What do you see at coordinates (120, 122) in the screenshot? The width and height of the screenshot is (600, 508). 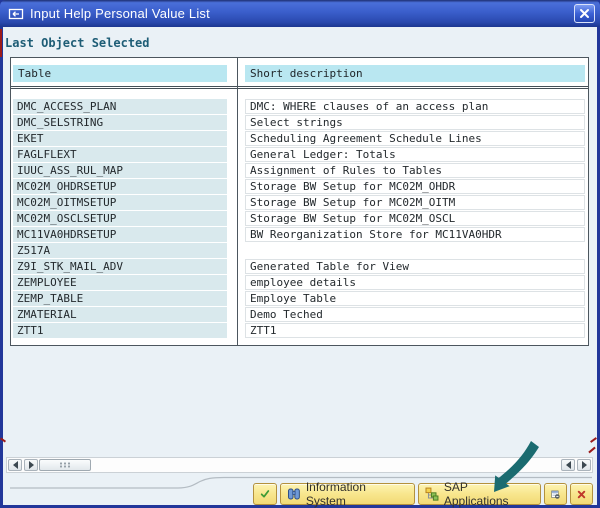 I see `table-name-cell: DMC_SELSTRING` at bounding box center [120, 122].